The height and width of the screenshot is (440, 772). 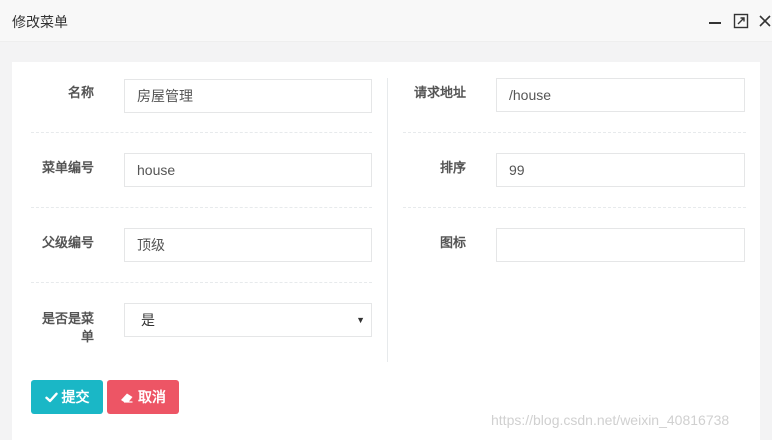 I want to click on name-field, so click(x=248, y=96).